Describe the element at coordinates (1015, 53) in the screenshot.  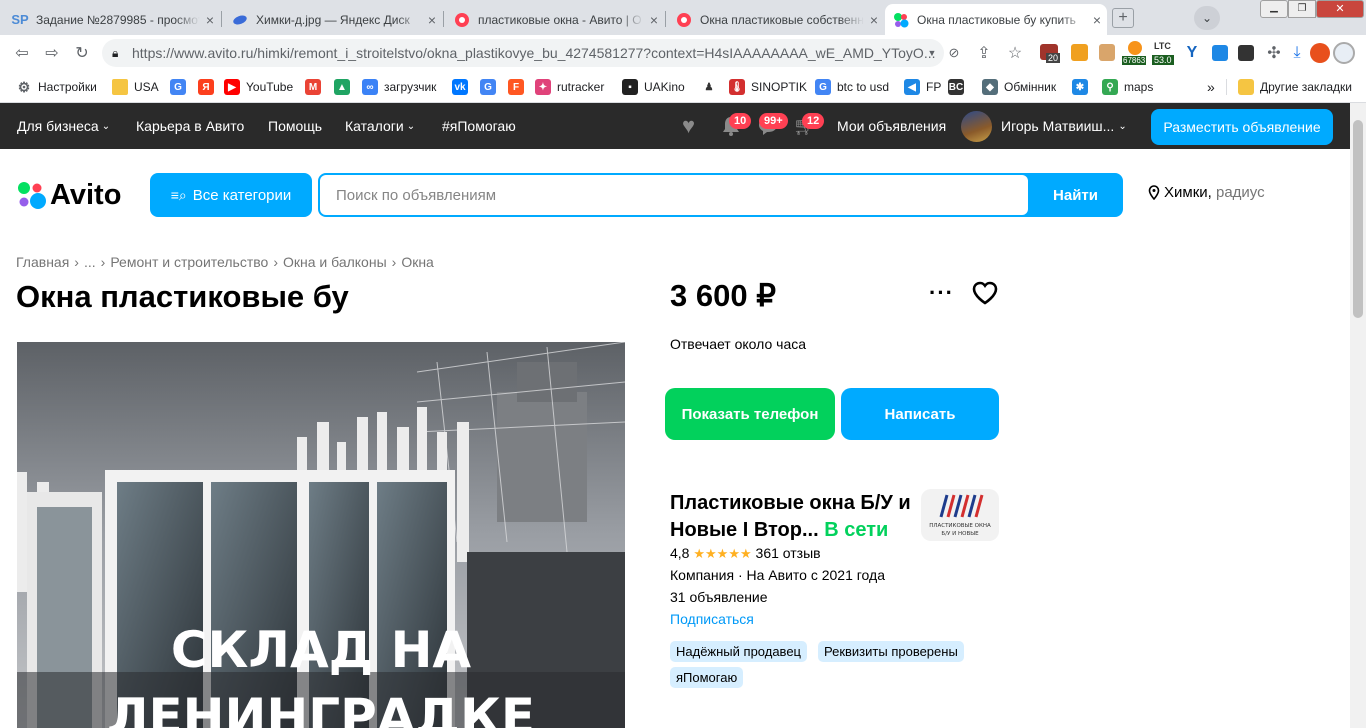
I see `bookmark-star-icon: ☆` at that location.